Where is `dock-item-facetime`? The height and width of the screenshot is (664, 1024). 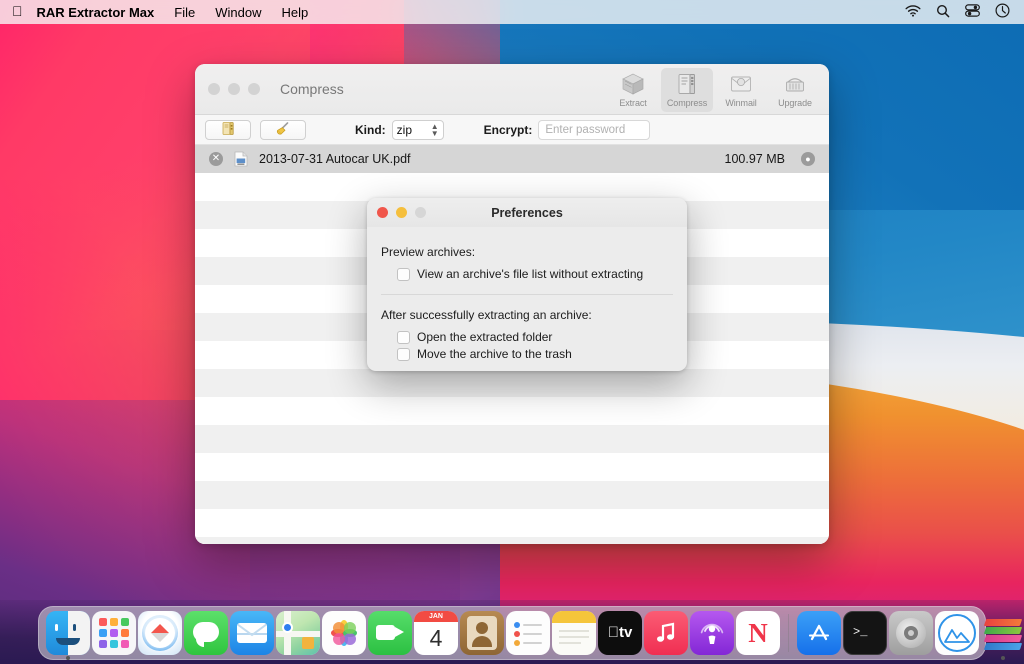
dock-item-facetime is located at coordinates (390, 633).